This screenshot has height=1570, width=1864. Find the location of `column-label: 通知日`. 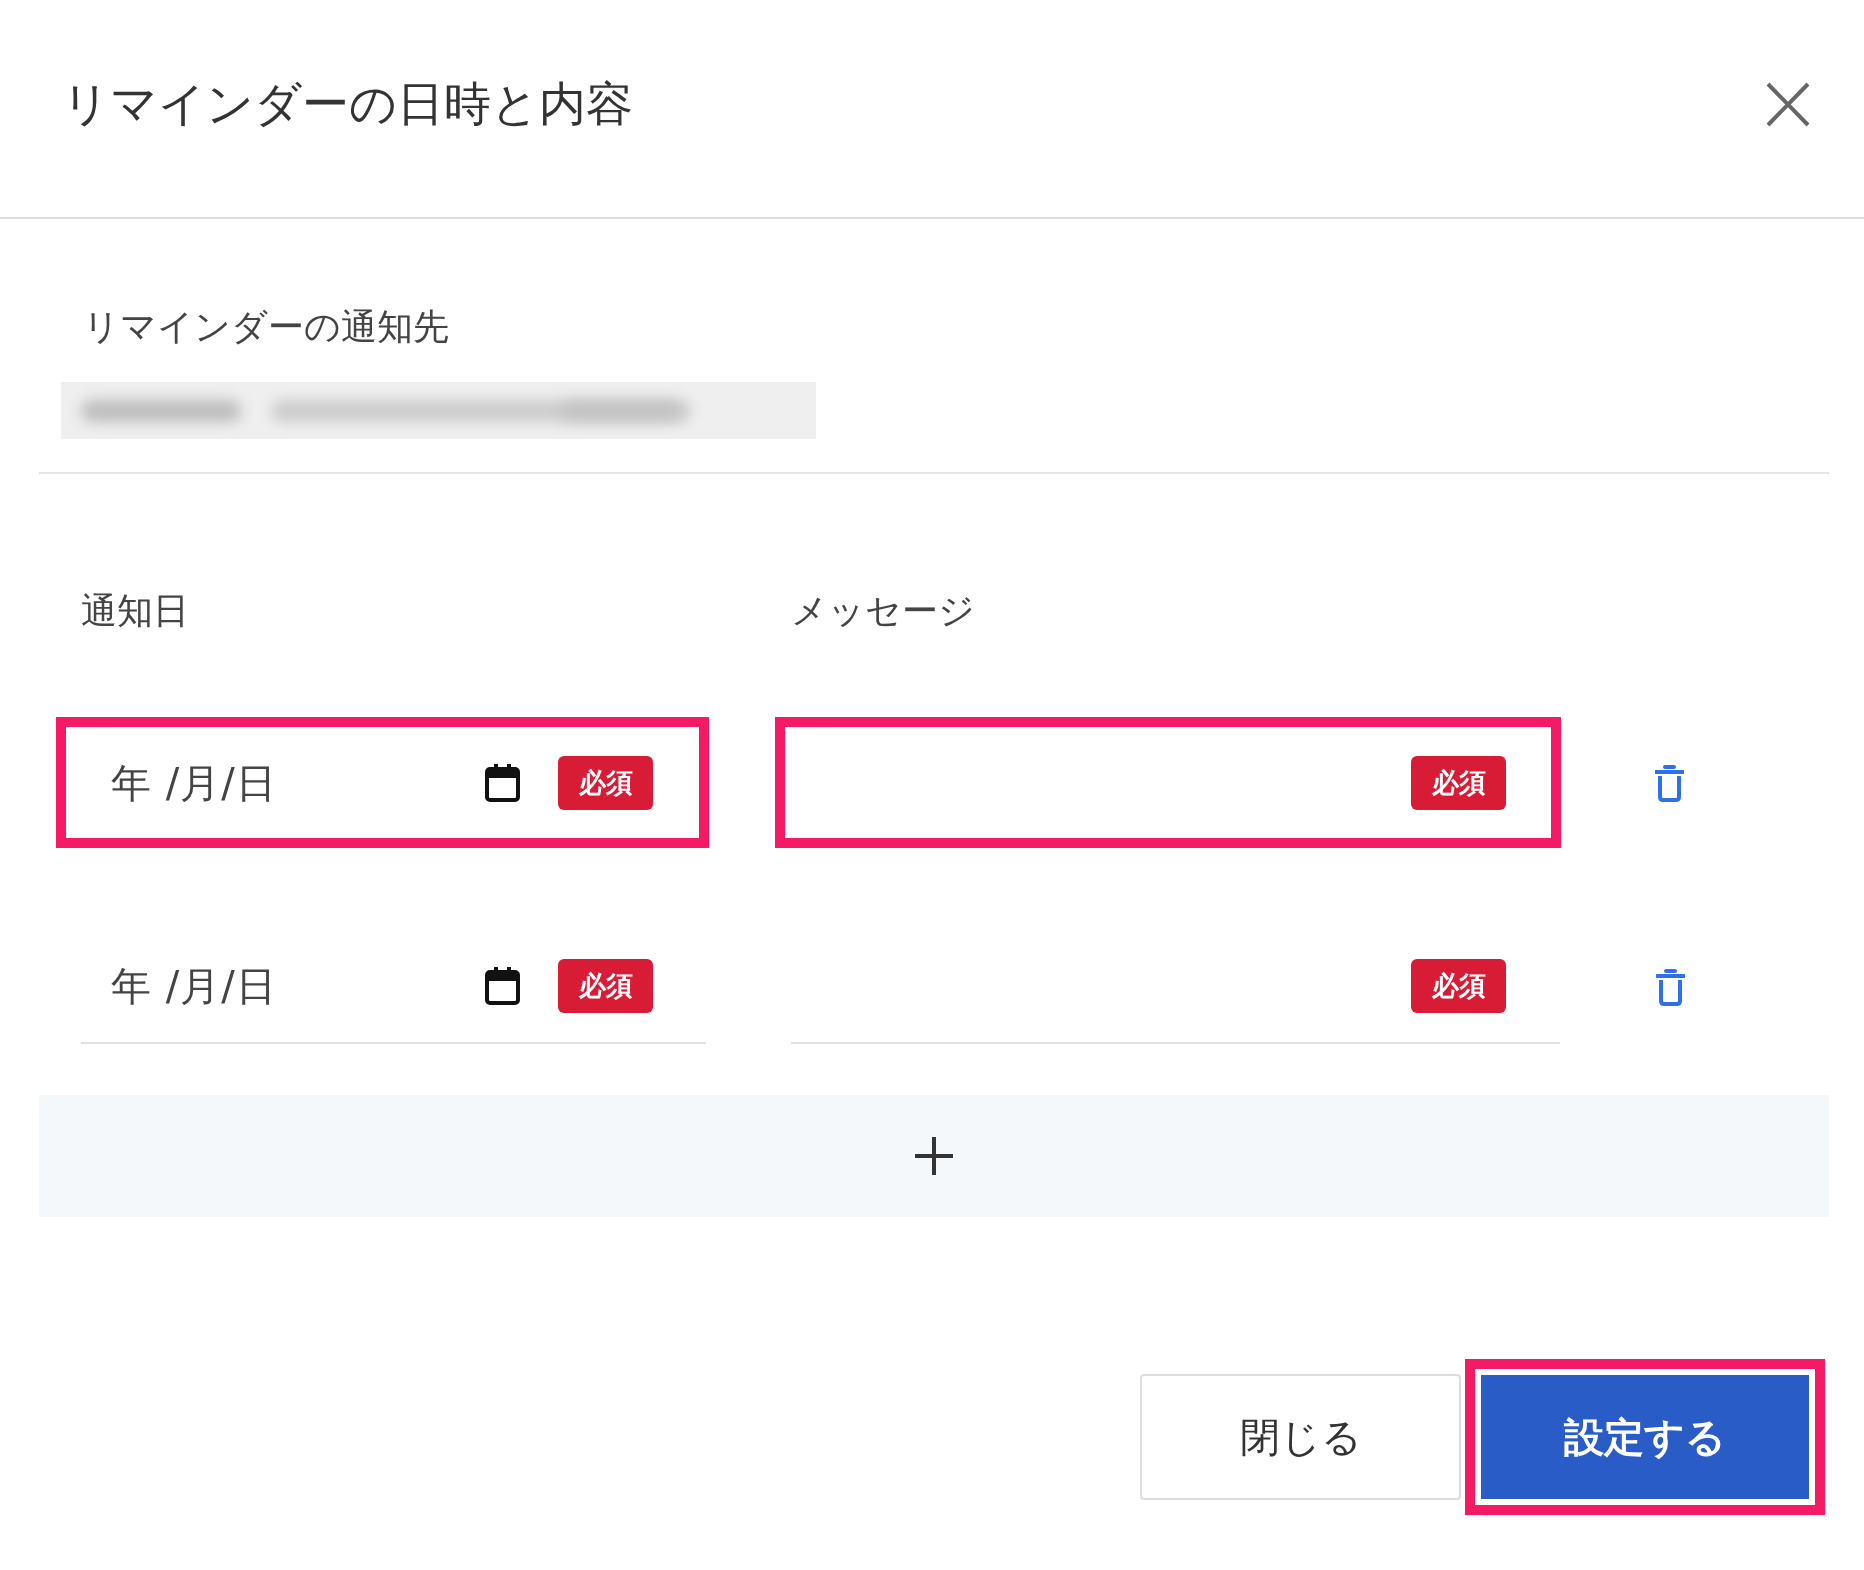

column-label: 通知日 is located at coordinates (135, 611).